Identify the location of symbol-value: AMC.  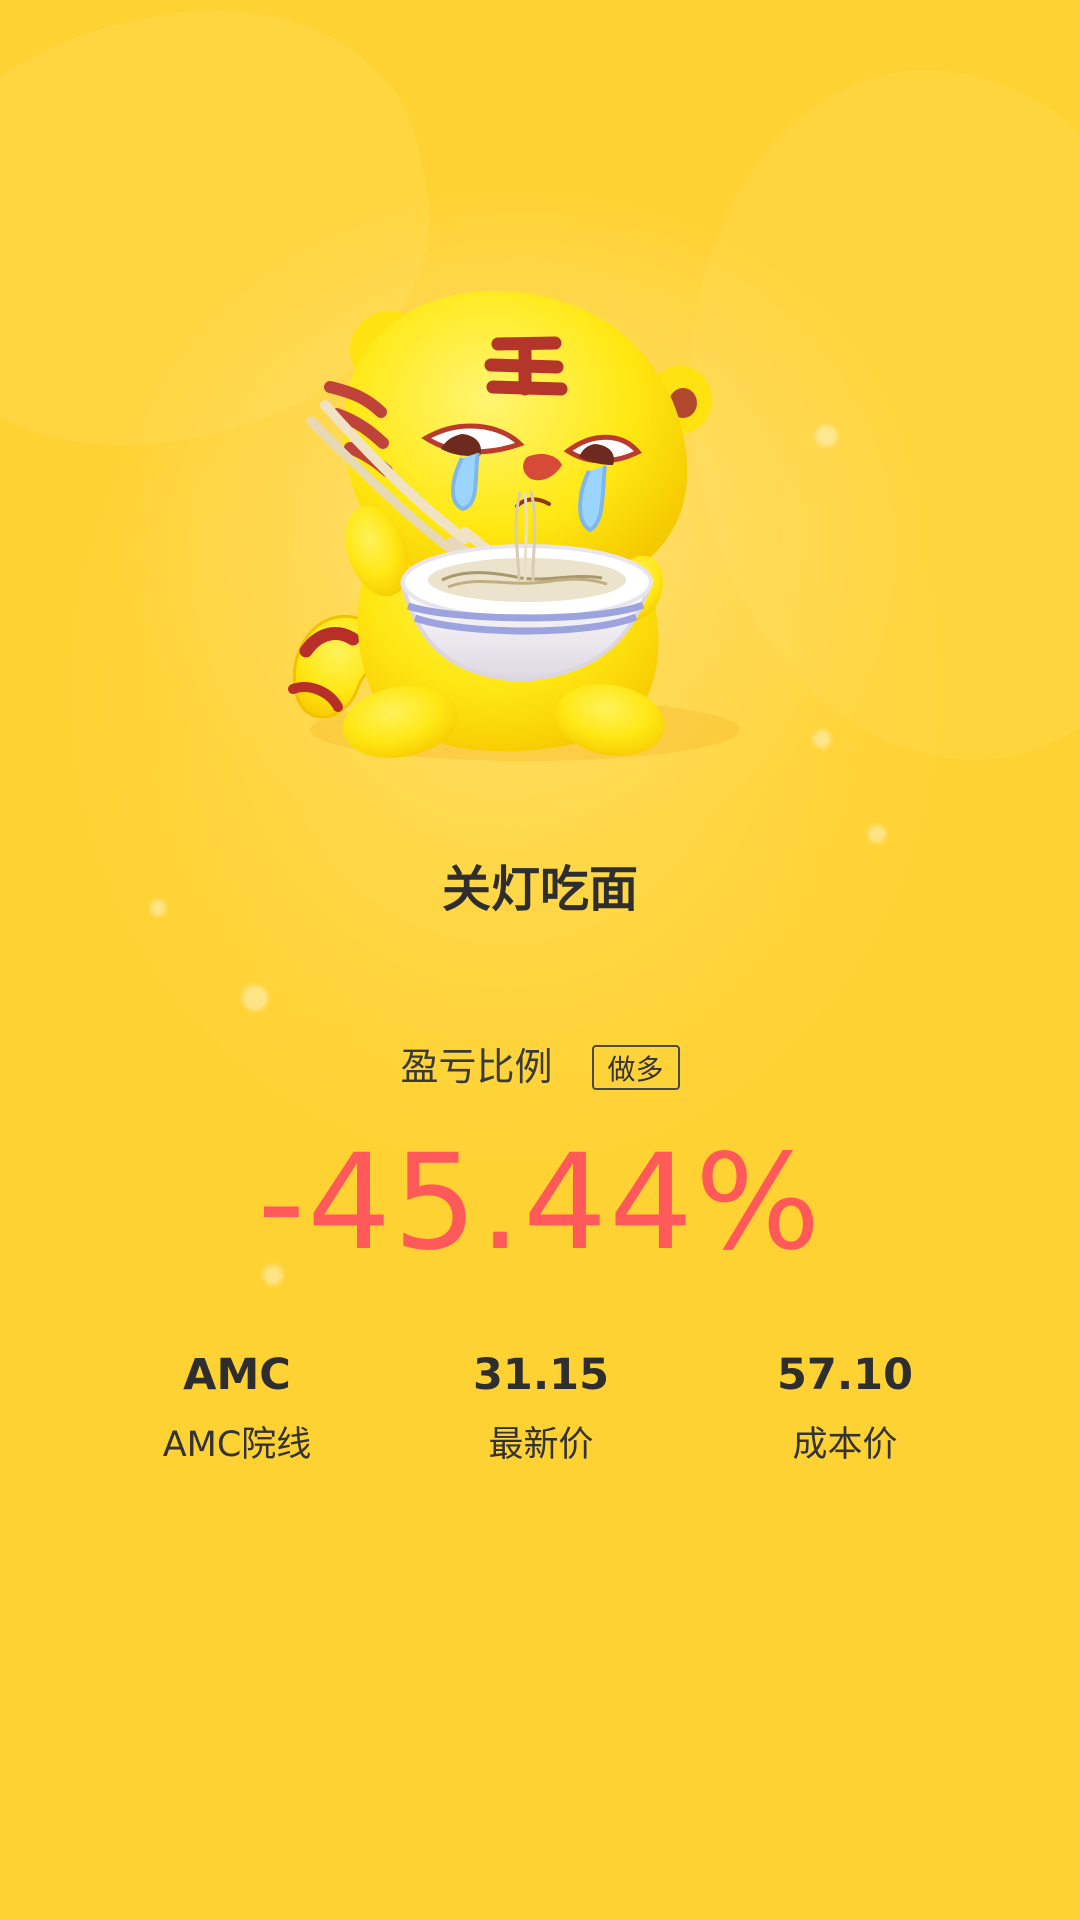
(237, 1375).